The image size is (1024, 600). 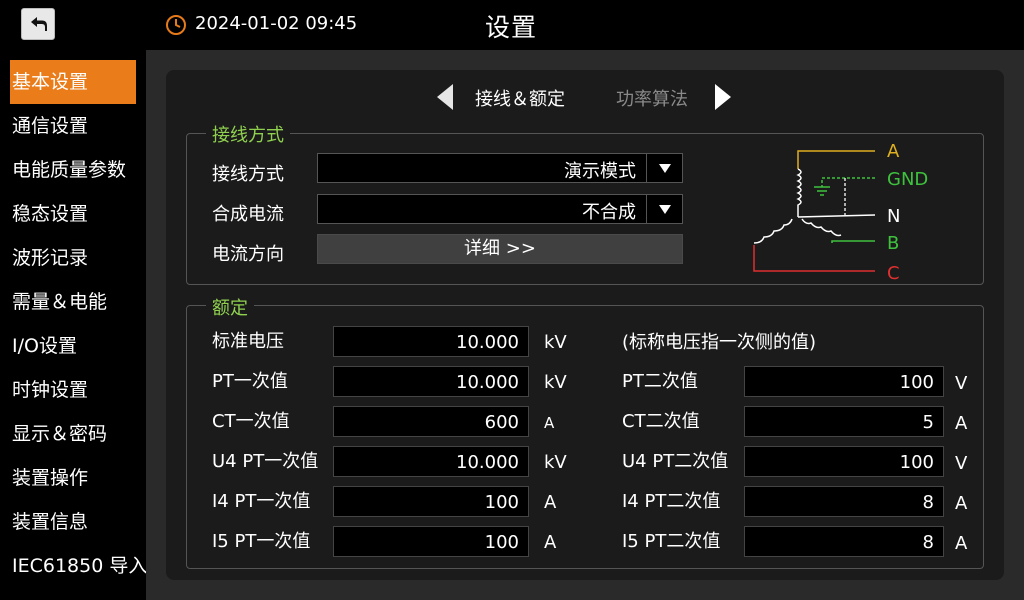 I want to click on u4-pt-primary-label: U4 PT一次值, so click(x=265, y=461).